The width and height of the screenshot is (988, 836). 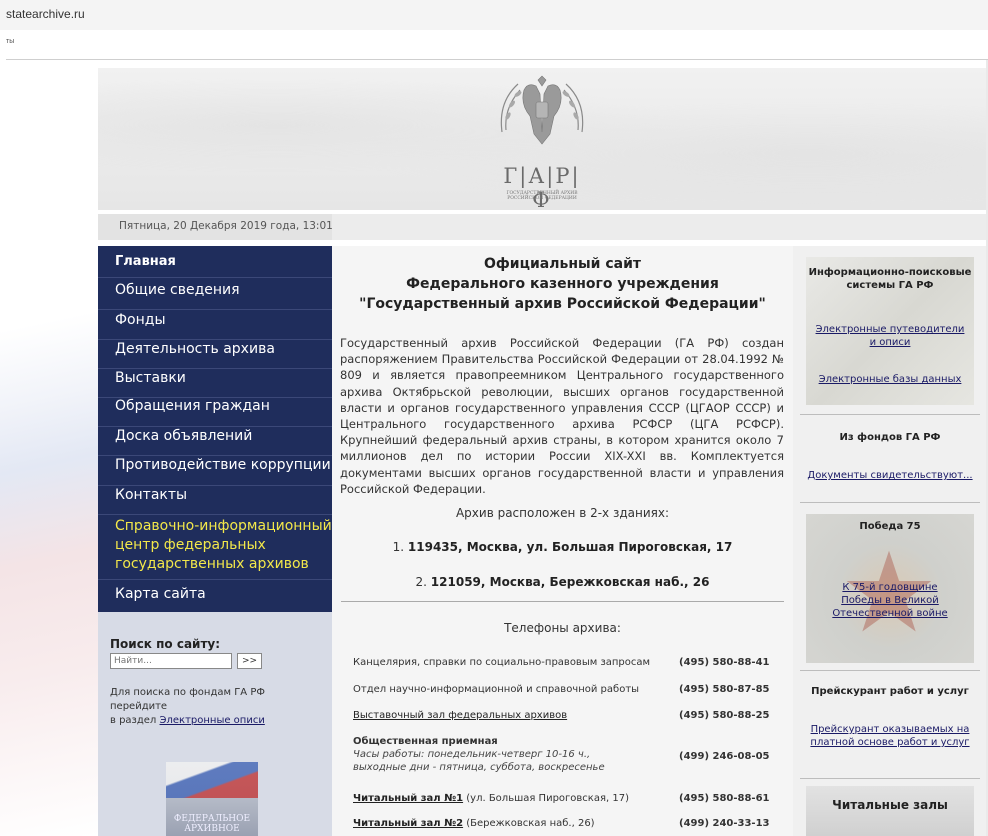 What do you see at coordinates (408, 798) in the screenshot?
I see `reading-room-1-link: Читальный зал №1` at bounding box center [408, 798].